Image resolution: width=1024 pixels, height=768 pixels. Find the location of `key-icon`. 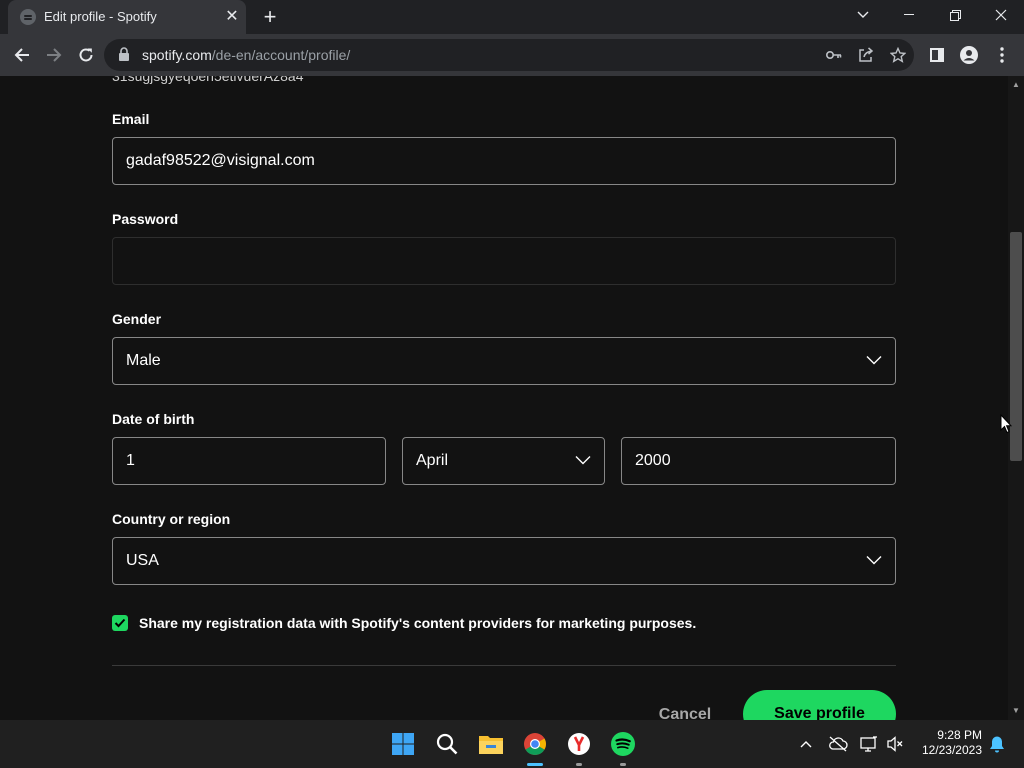

key-icon is located at coordinates (834, 55).